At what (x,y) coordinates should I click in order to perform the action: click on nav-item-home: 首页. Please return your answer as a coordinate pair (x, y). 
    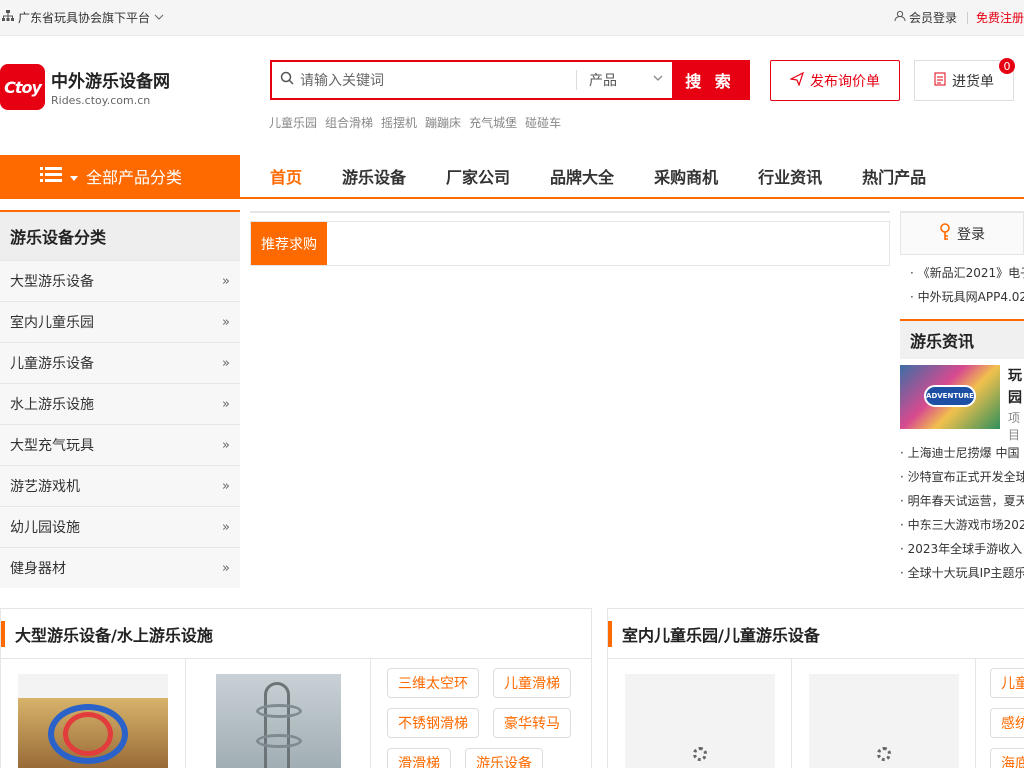
    Looking at the image, I should click on (286, 176).